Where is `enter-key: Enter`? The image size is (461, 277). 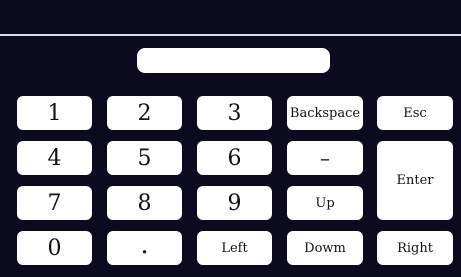
enter-key: Enter is located at coordinates (415, 180).